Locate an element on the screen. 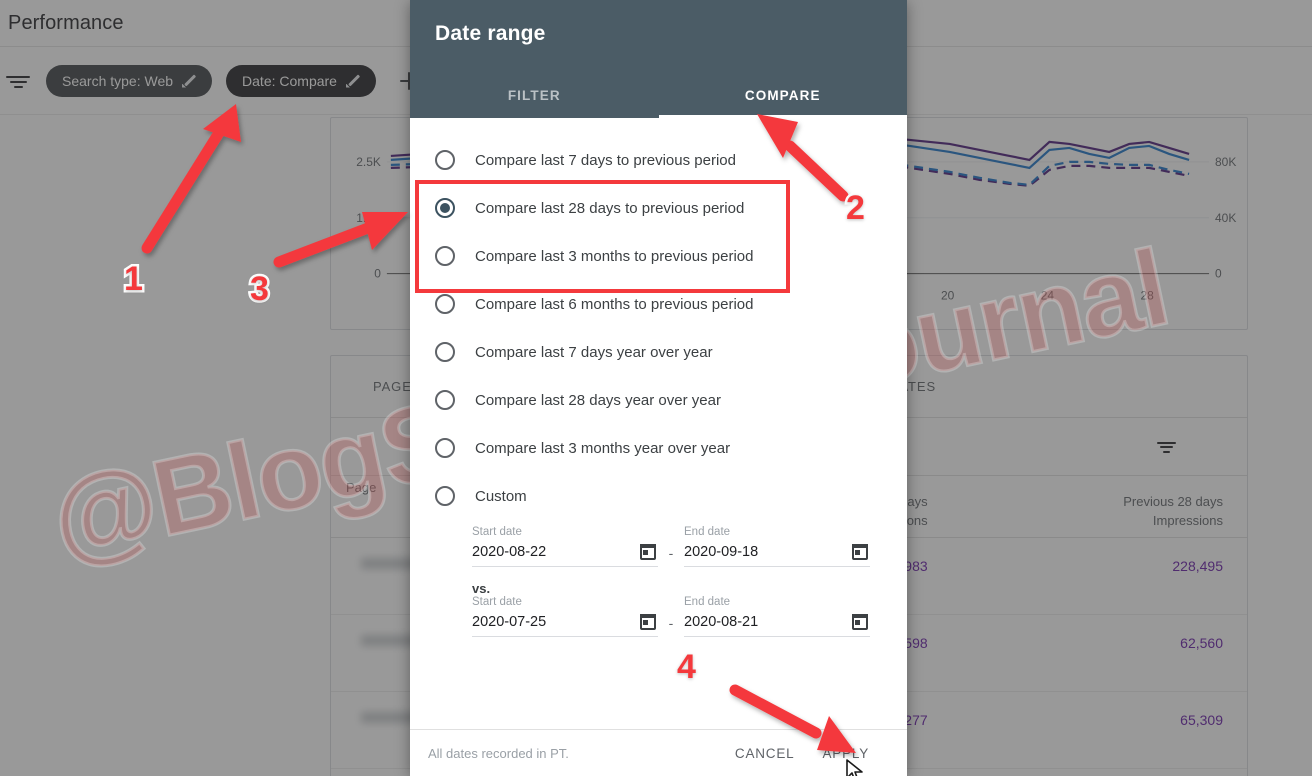  option-label: Compare last 28 days to previous period is located at coordinates (610, 208).